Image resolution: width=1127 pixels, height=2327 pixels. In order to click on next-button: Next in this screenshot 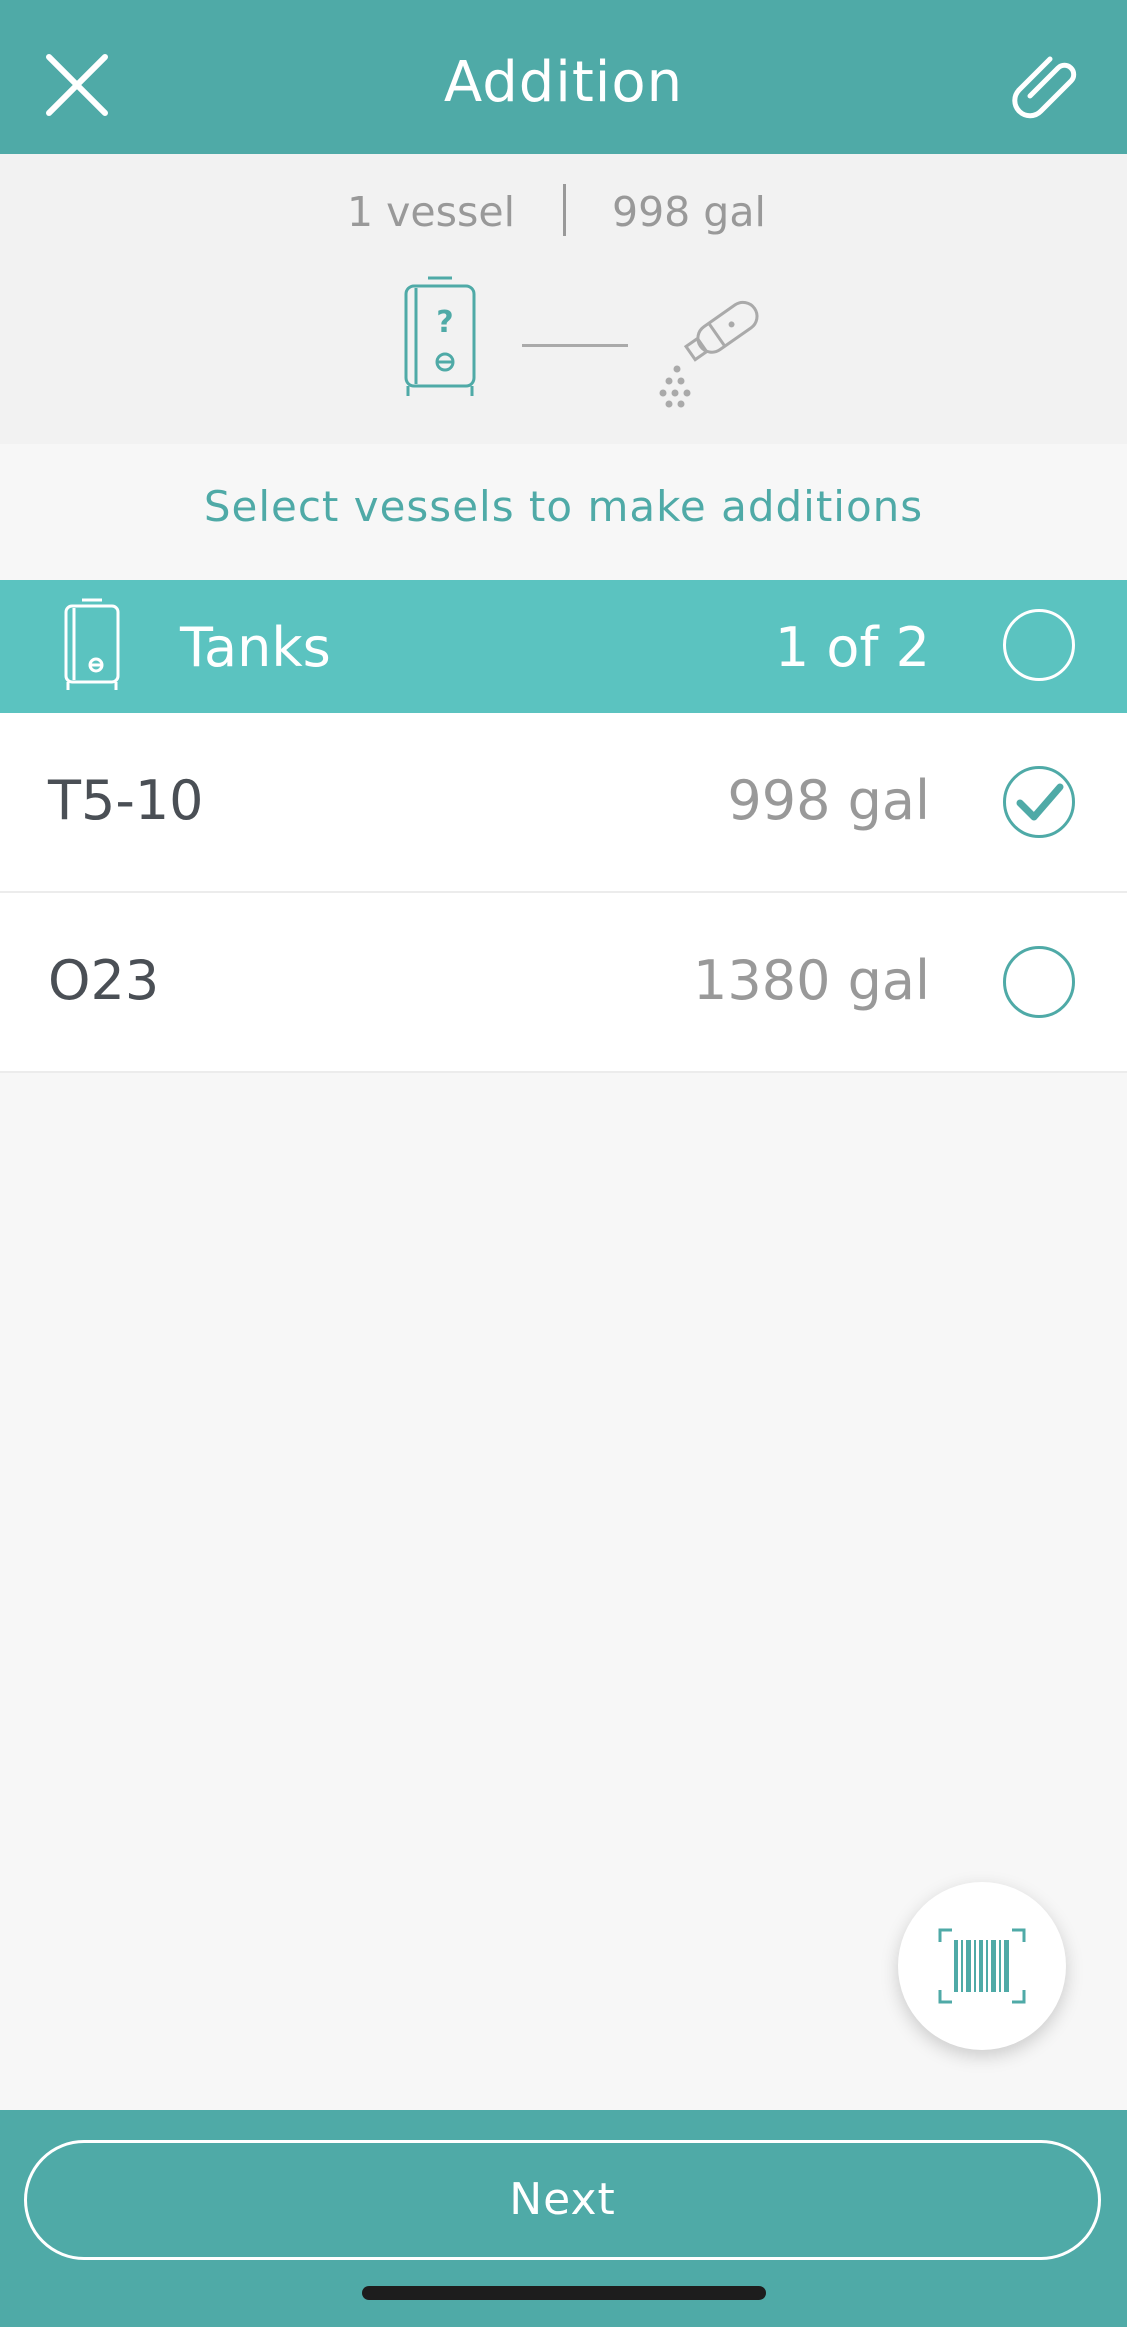, I will do `click(562, 2200)`.